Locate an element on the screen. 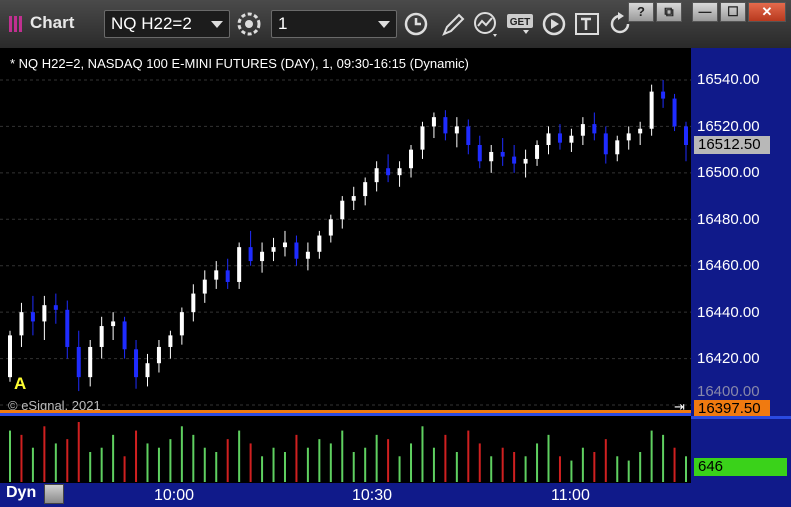 Image resolution: width=791 pixels, height=507 pixels. price-label: 16400.00 is located at coordinates (728, 391).